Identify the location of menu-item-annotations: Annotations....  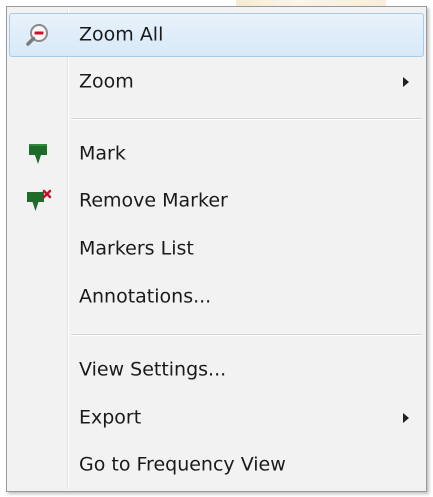
(216, 297).